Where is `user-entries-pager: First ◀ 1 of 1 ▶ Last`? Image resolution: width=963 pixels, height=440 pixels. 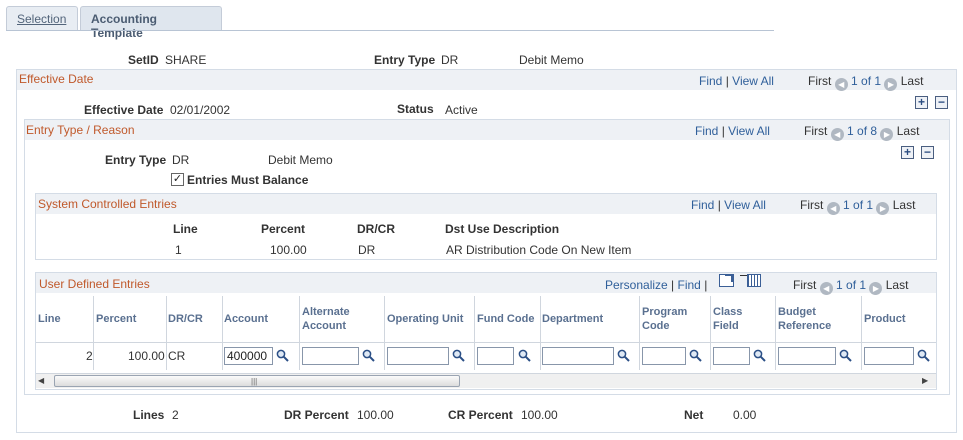
user-entries-pager: First ◀ 1 of 1 ▶ Last is located at coordinates (850, 286).